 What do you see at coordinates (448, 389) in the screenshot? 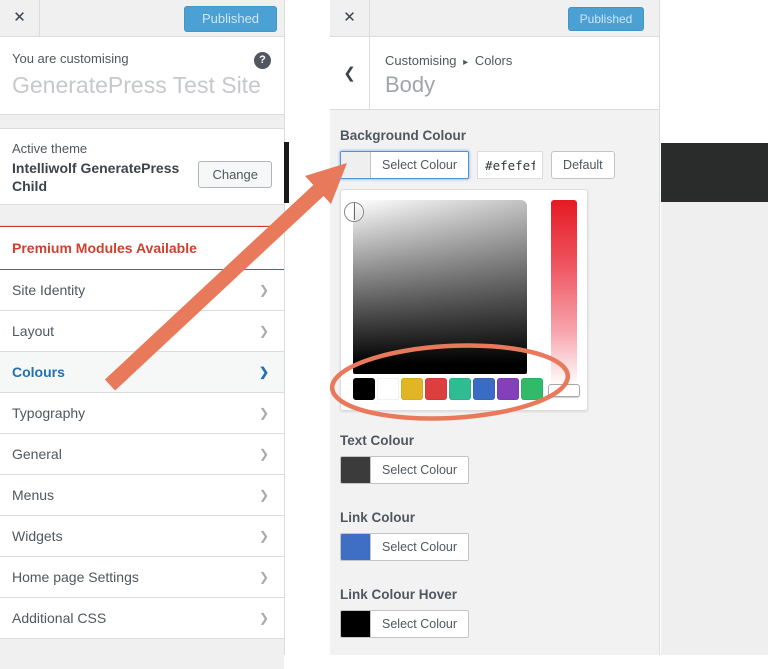
I see `colour-palette` at bounding box center [448, 389].